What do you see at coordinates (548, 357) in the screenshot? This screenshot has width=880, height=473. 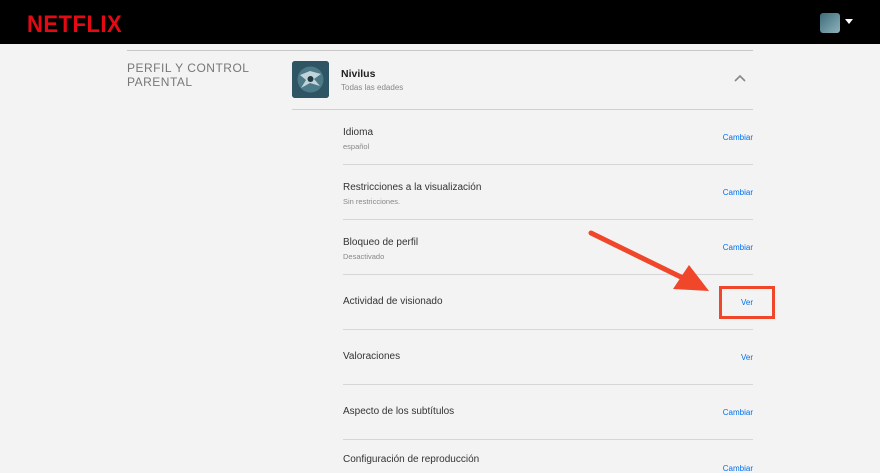 I see `setting-row-valoraciones: Valoraciones Ver` at bounding box center [548, 357].